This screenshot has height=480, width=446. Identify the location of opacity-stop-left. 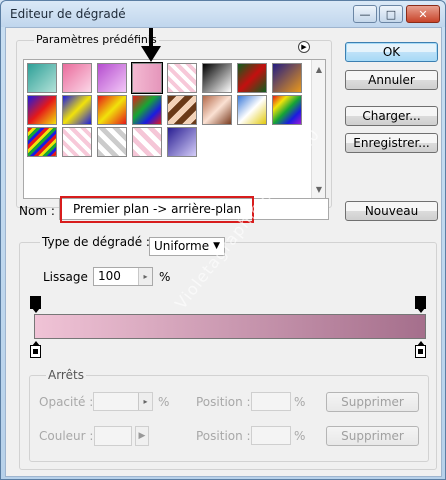
(35, 304).